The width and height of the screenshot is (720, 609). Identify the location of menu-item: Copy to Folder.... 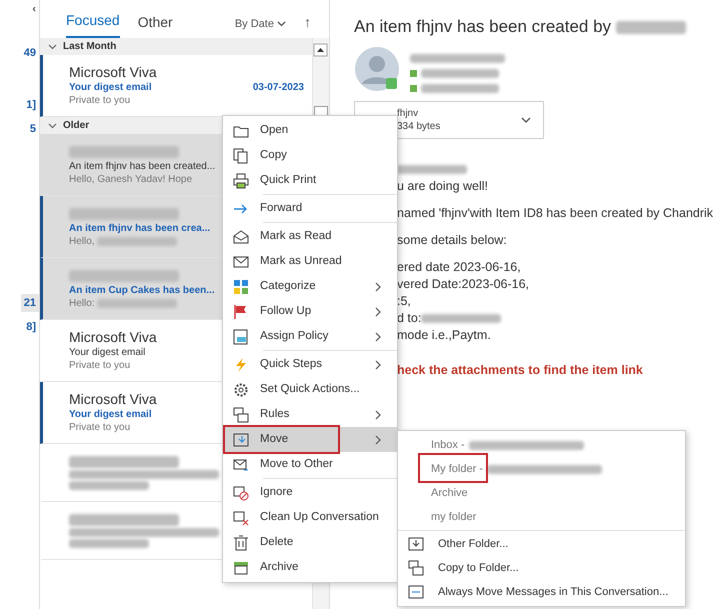
(541, 568).